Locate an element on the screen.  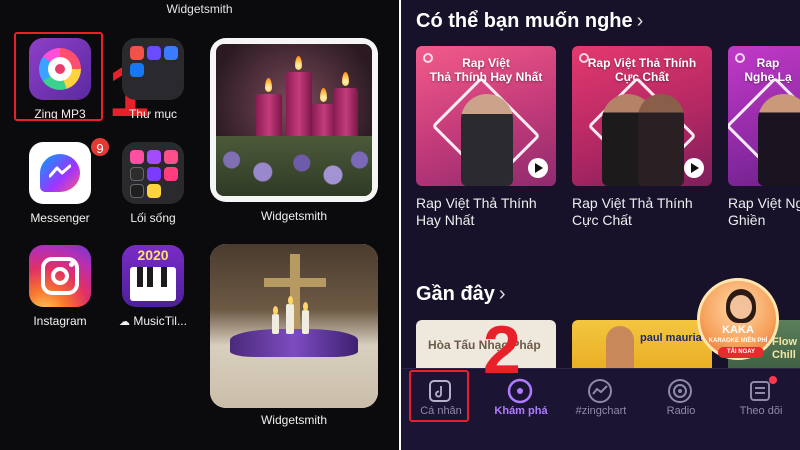
app-instagram: Instagram is located at coordinates (60, 286).